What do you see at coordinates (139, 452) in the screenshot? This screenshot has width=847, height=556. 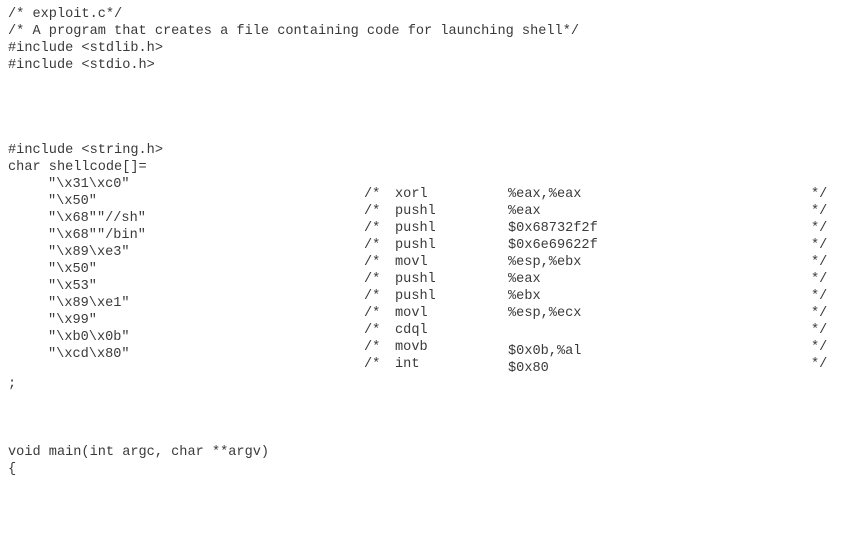 I see `main-signature: void main(int argc, char **argv)` at bounding box center [139, 452].